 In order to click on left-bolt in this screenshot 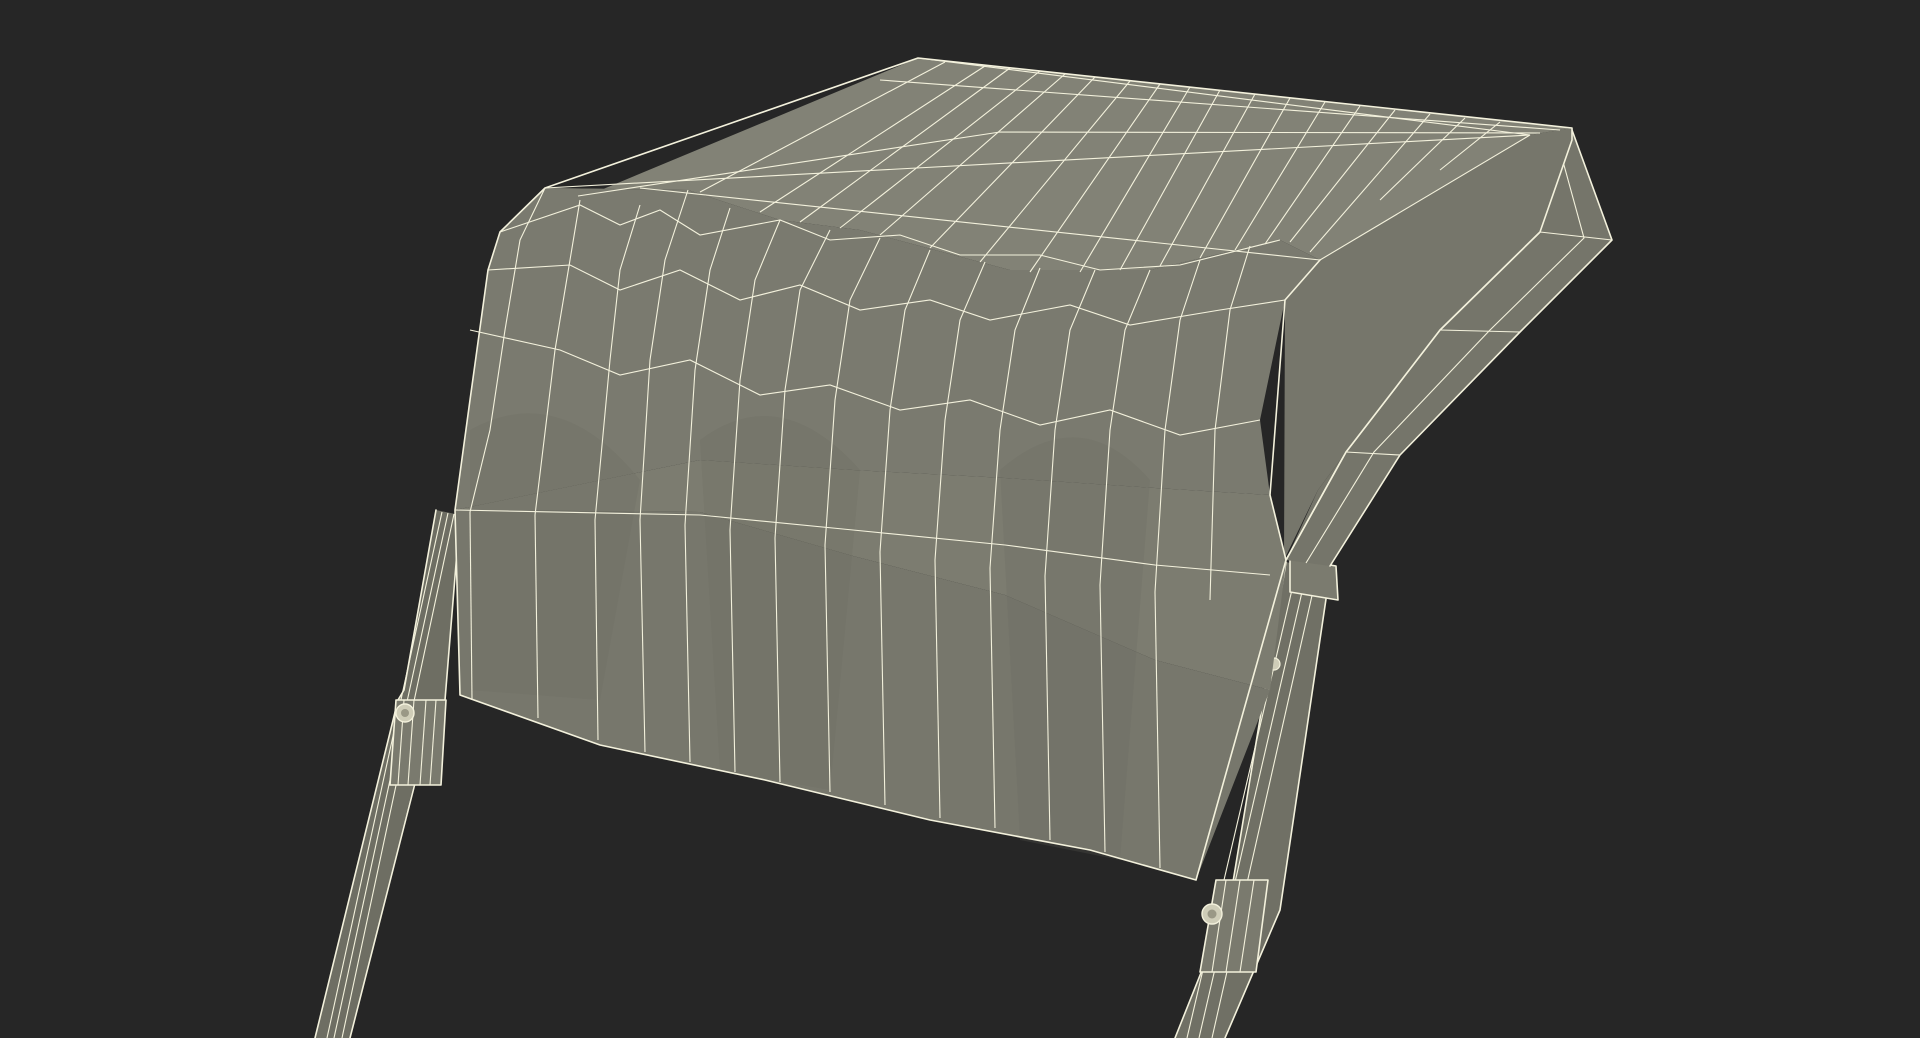, I will do `click(405, 713)`.